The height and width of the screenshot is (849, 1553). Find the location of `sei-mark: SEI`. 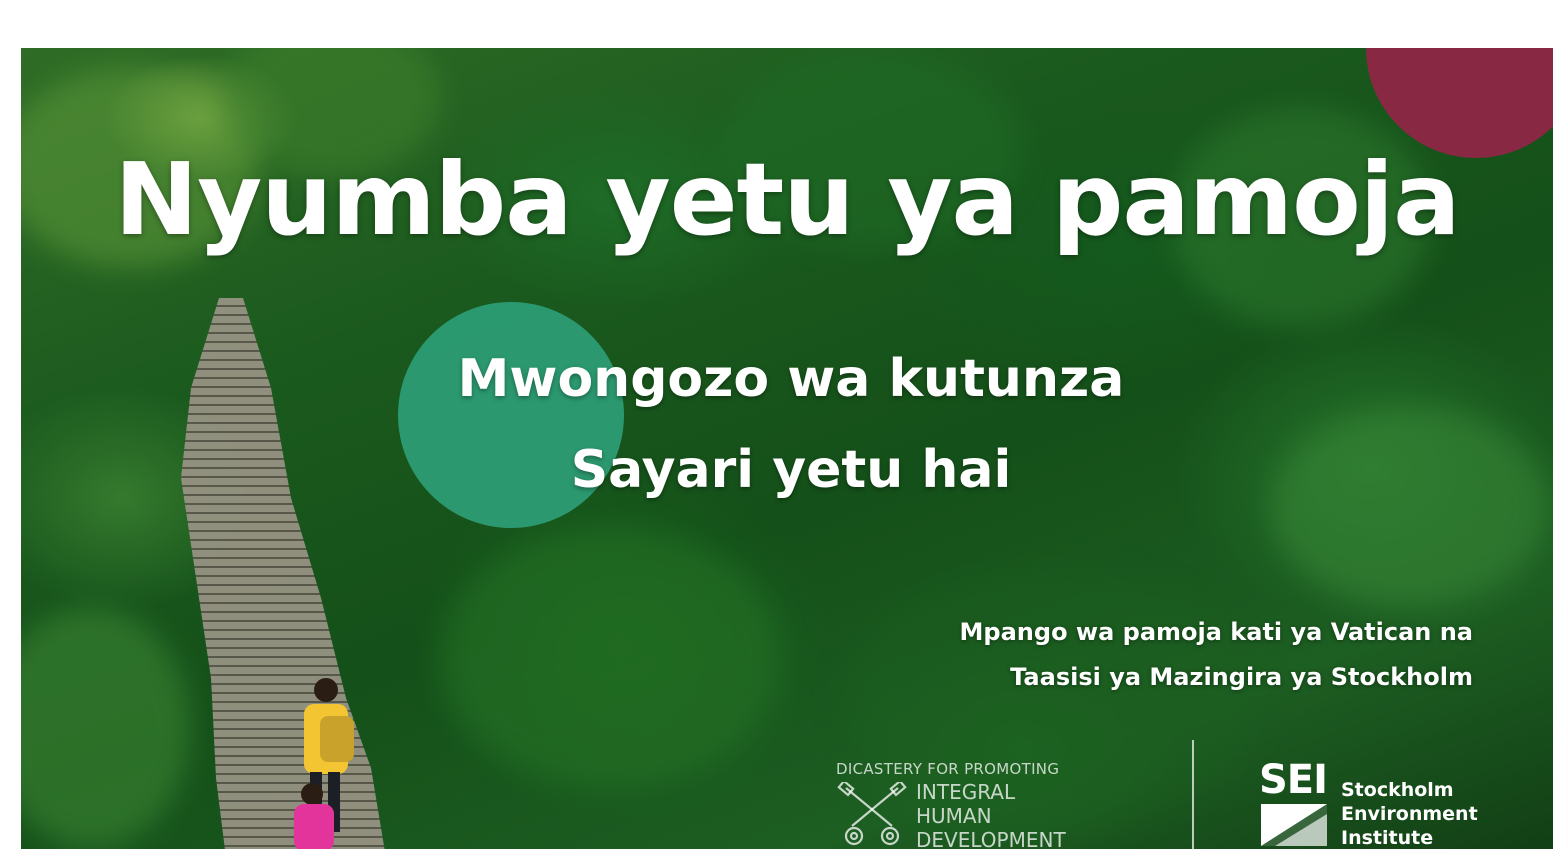

sei-mark: SEI is located at coordinates (1293, 780).